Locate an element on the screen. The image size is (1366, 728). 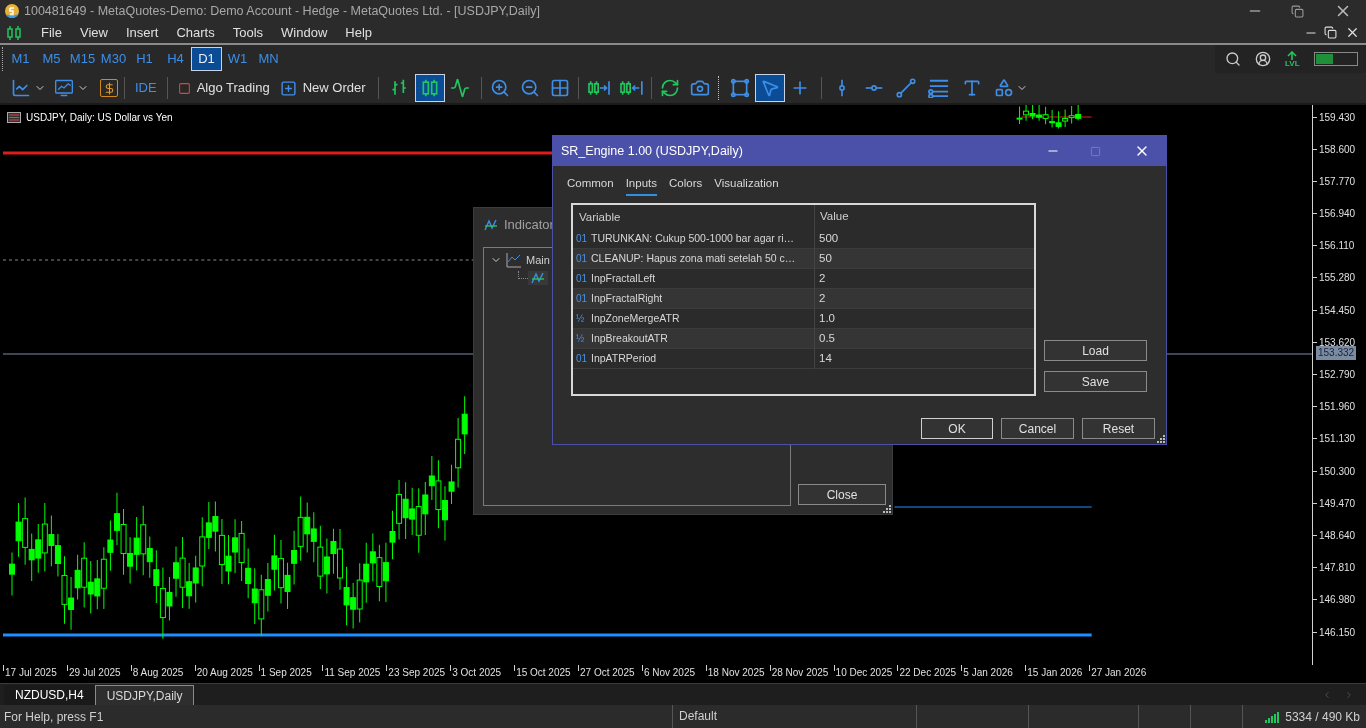
timeframe-button: M1 is located at coordinates (20, 59).